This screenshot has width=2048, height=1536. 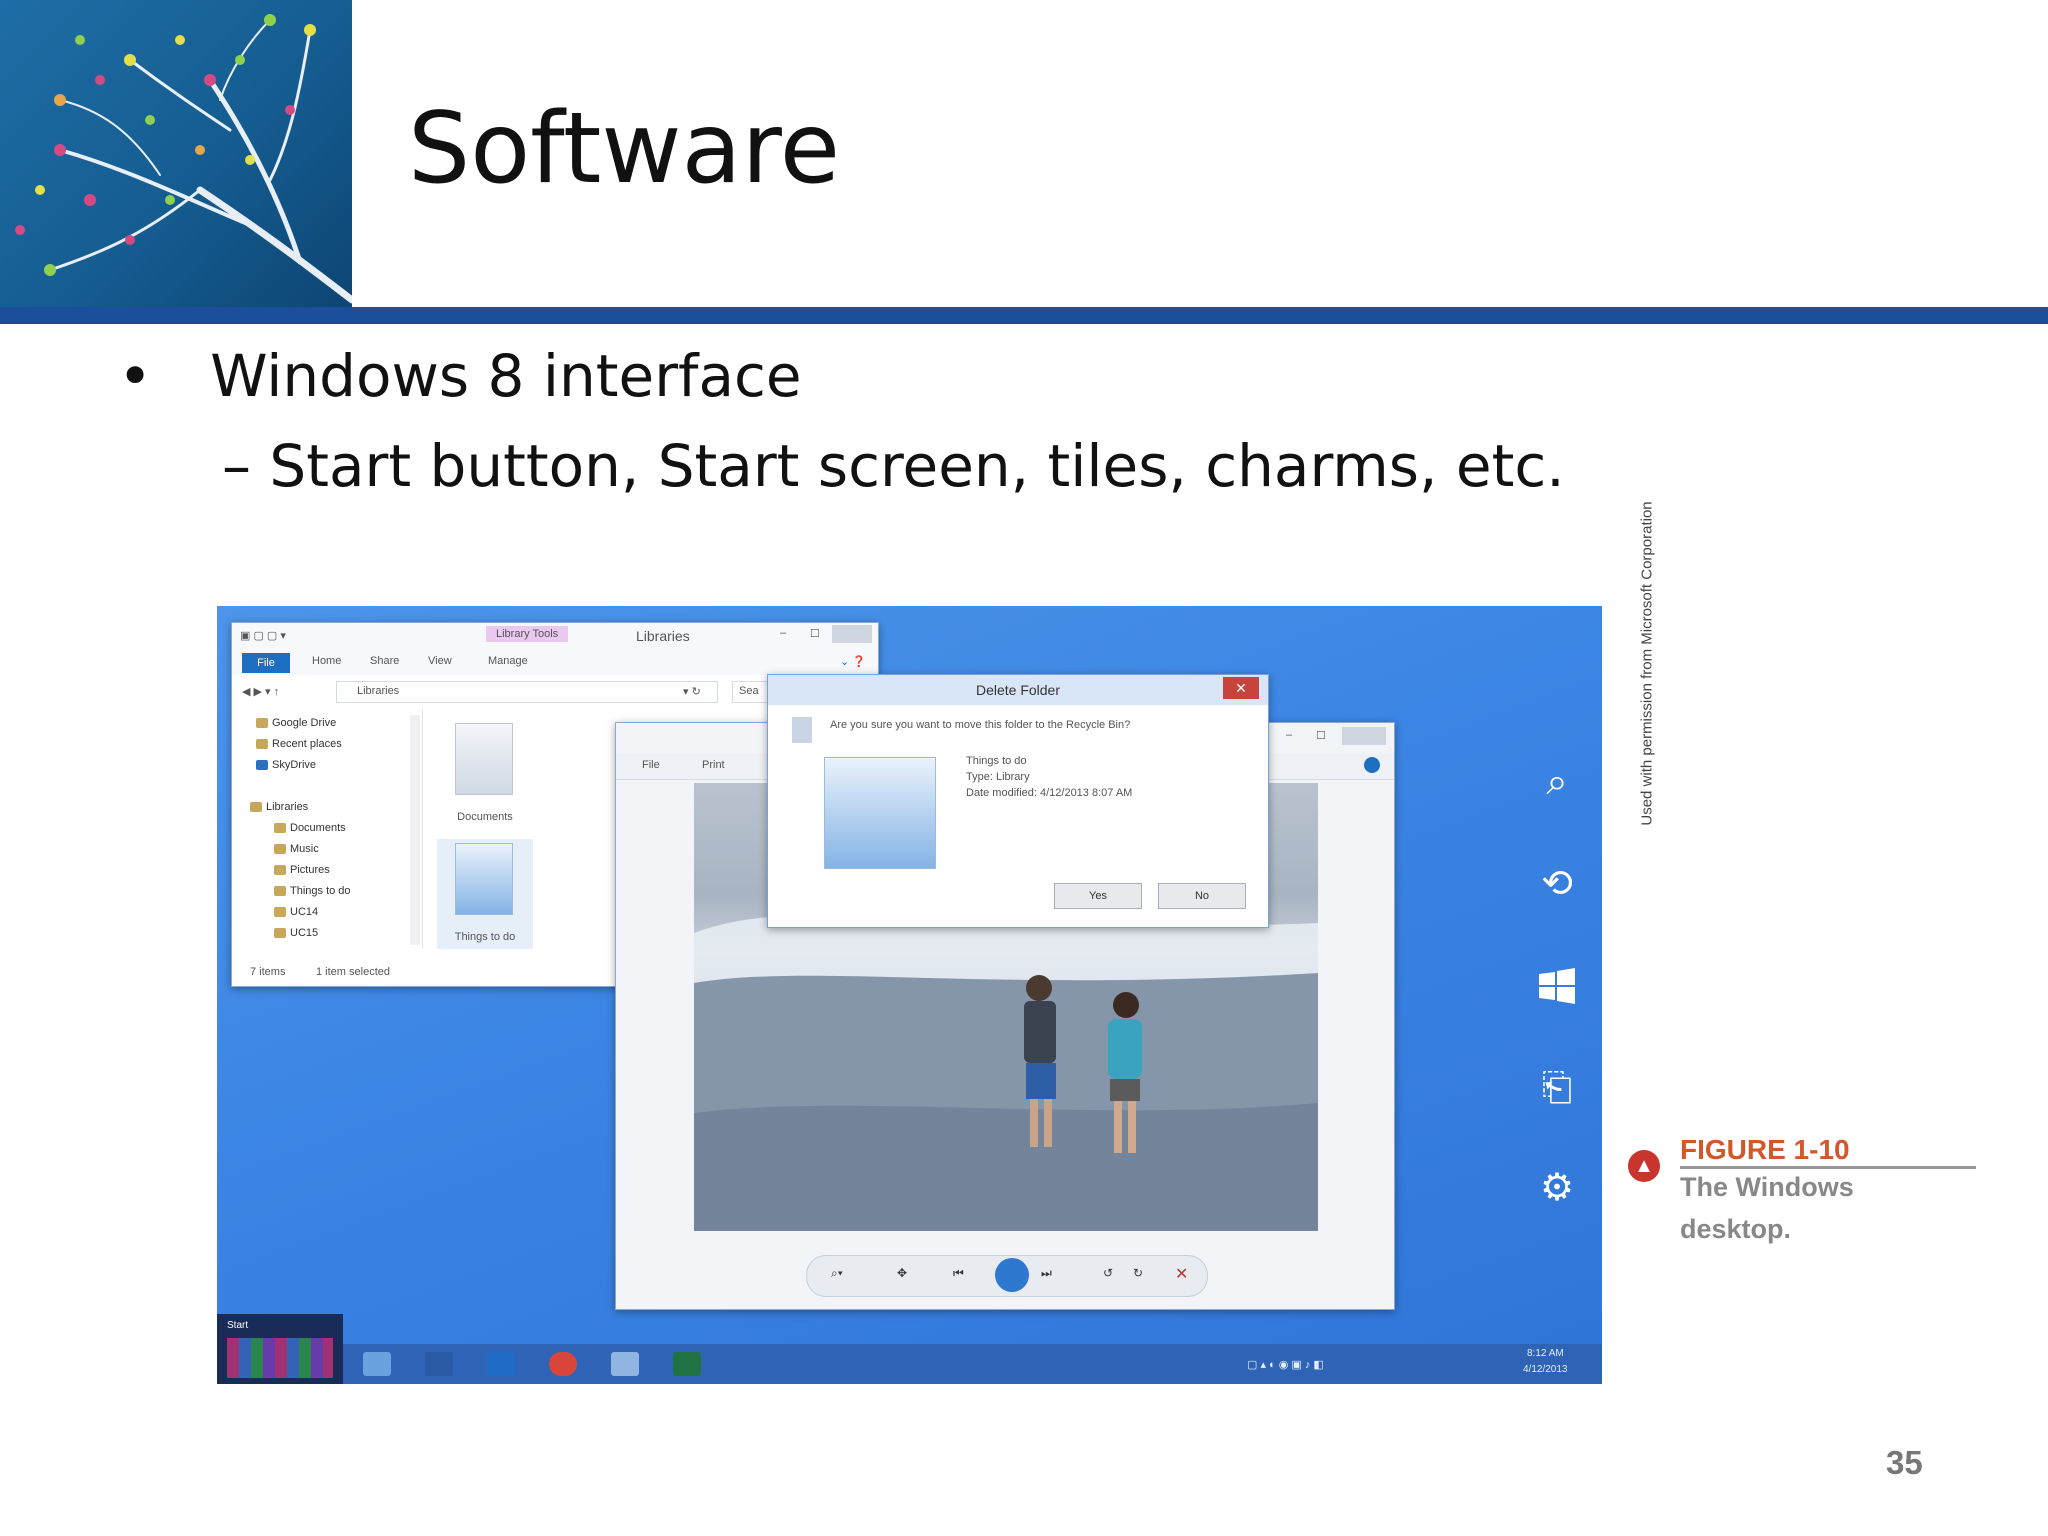 What do you see at coordinates (663, 636) in the screenshot?
I see `explorer-title: Libraries` at bounding box center [663, 636].